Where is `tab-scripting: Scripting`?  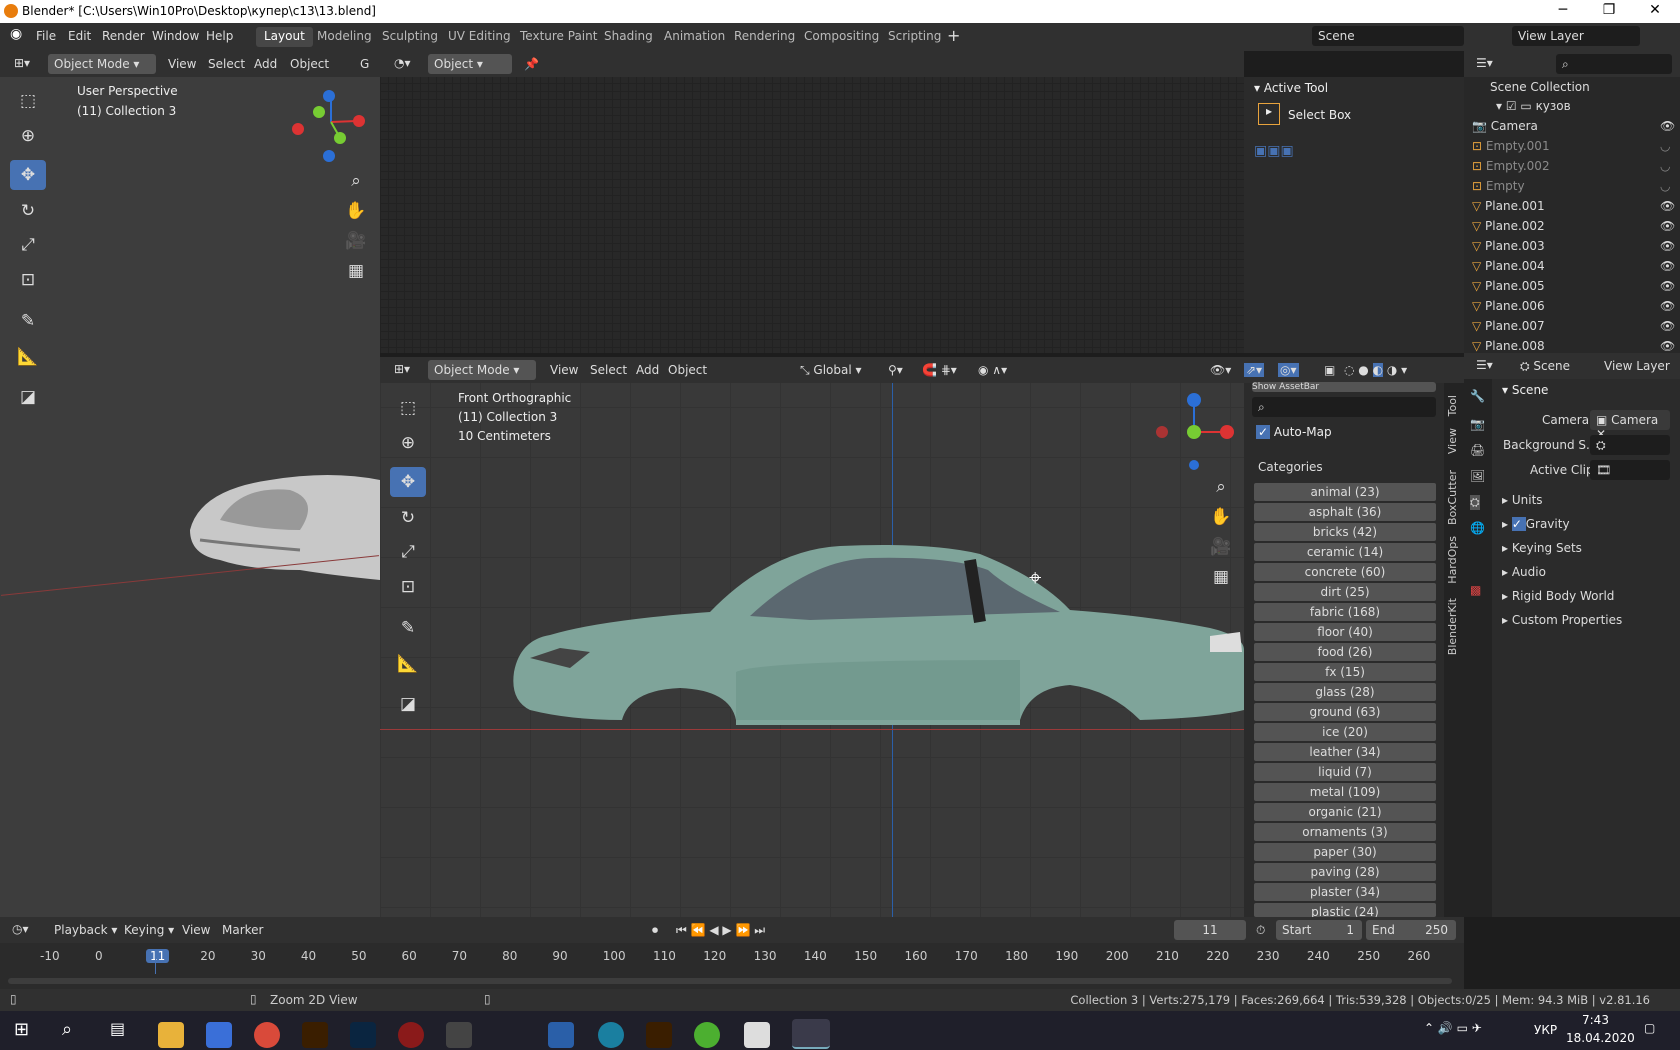
tab-scripting: Scripting is located at coordinates (914, 37).